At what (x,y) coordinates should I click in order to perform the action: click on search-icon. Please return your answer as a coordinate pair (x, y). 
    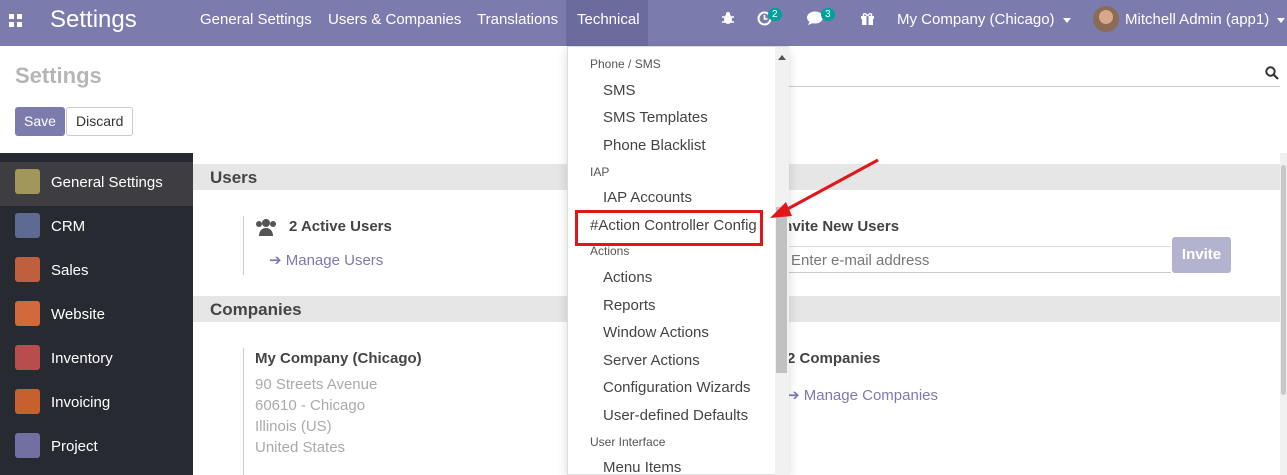
    Looking at the image, I should click on (1272, 73).